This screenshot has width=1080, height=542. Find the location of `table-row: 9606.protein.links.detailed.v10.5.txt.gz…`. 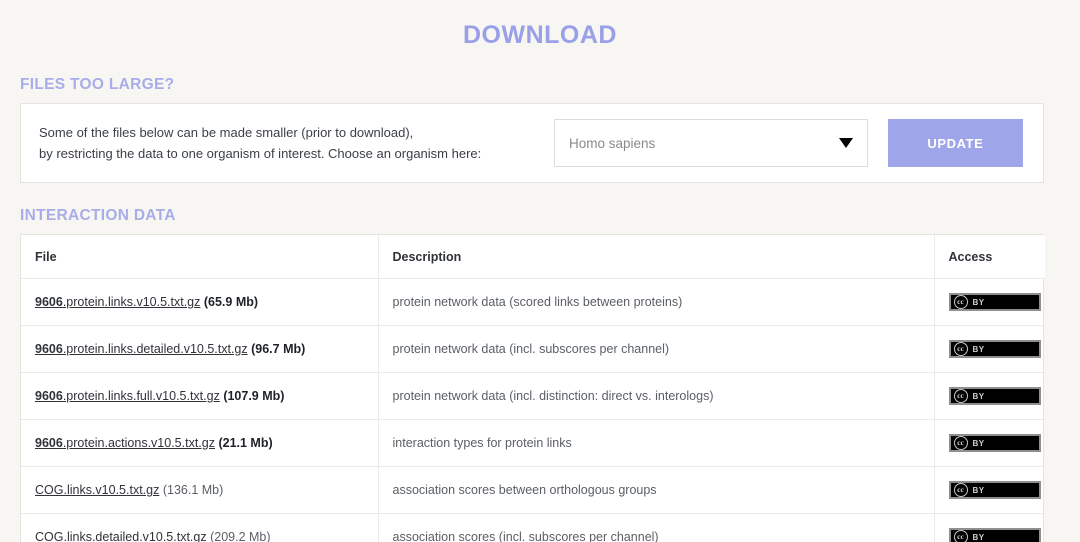

table-row: 9606.protein.links.detailed.v10.5.txt.gz… is located at coordinates (533, 349).